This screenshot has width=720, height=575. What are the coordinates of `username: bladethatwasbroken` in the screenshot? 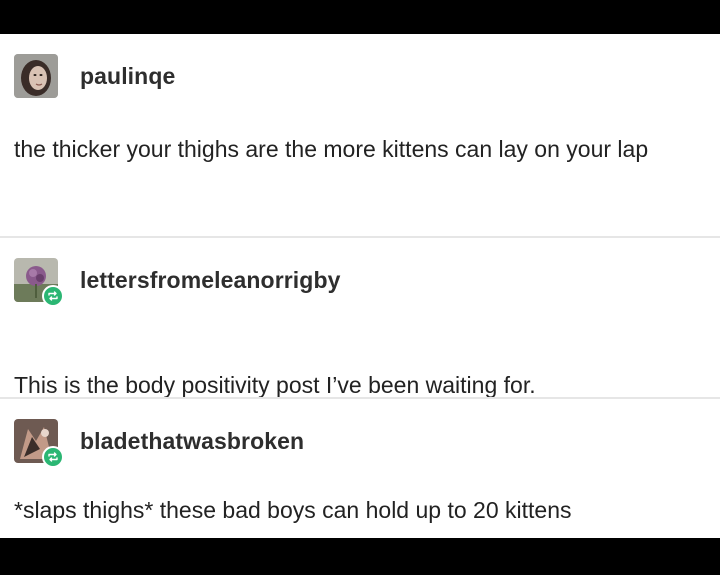 It's located at (192, 441).